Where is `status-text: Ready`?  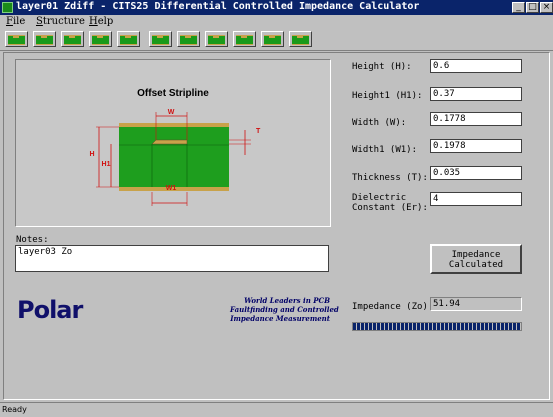 status-text: Ready is located at coordinates (14, 409).